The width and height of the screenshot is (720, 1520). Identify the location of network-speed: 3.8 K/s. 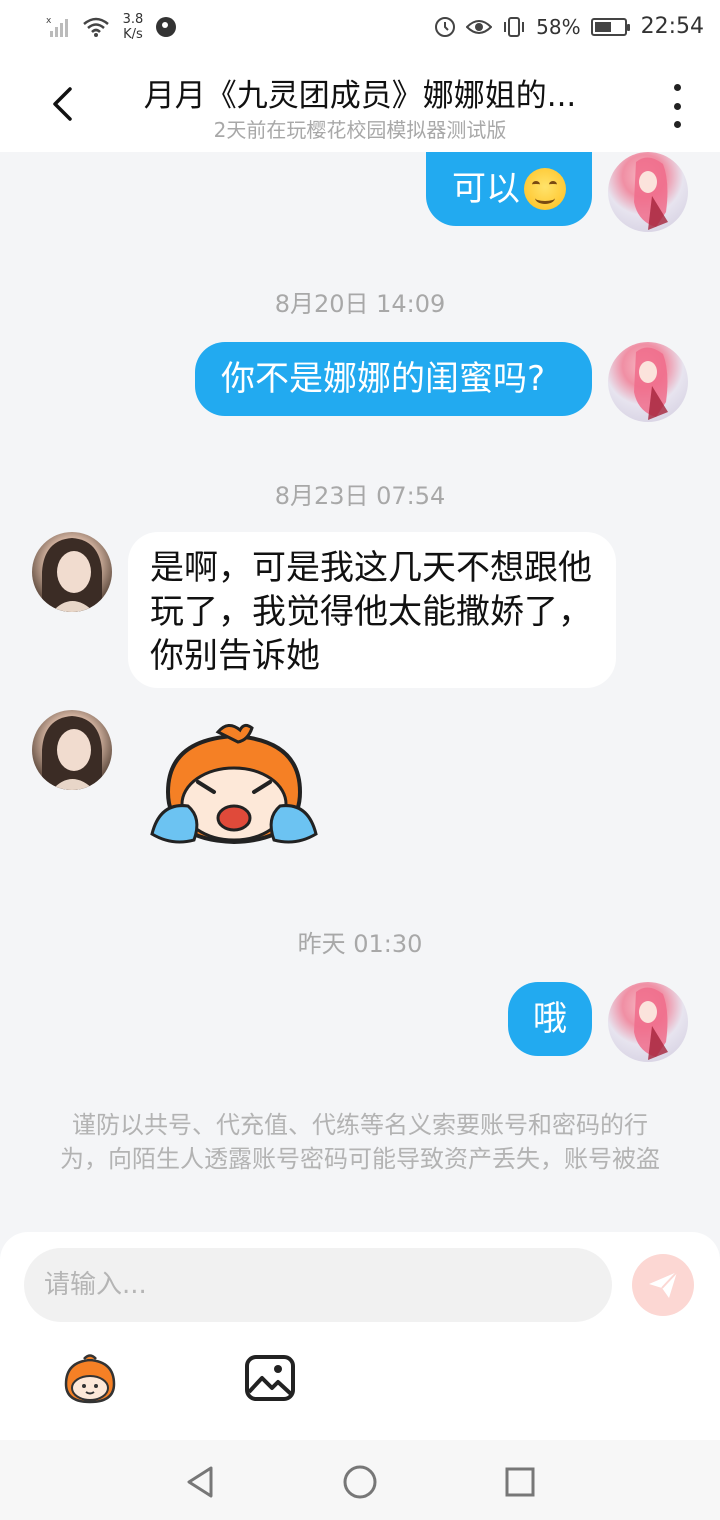
(133, 27).